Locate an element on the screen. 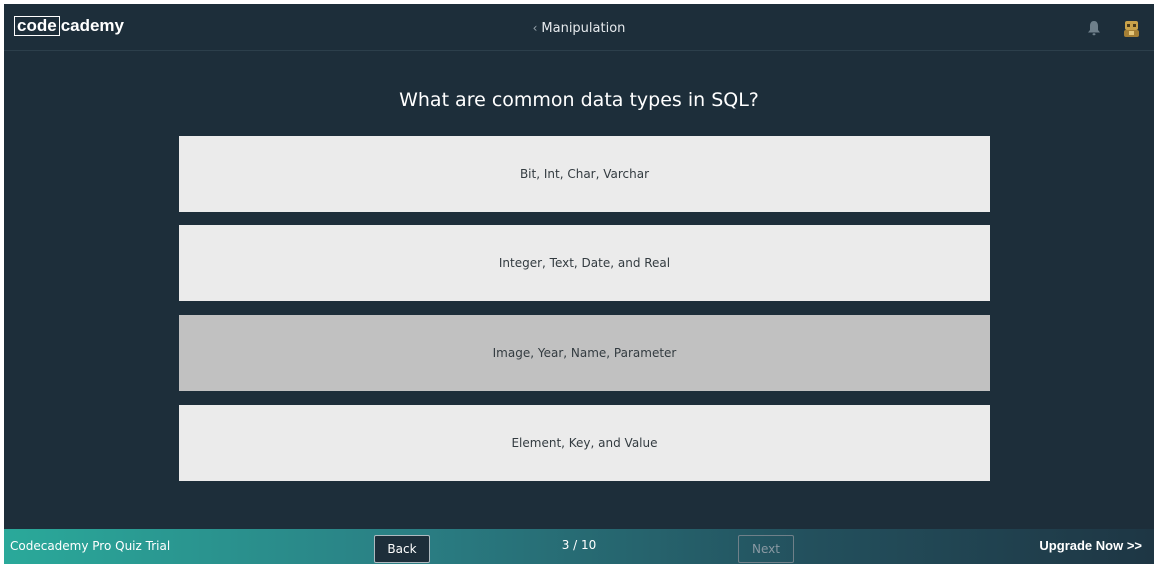  answer-option-4: Element, Key, and Value is located at coordinates (584, 443).